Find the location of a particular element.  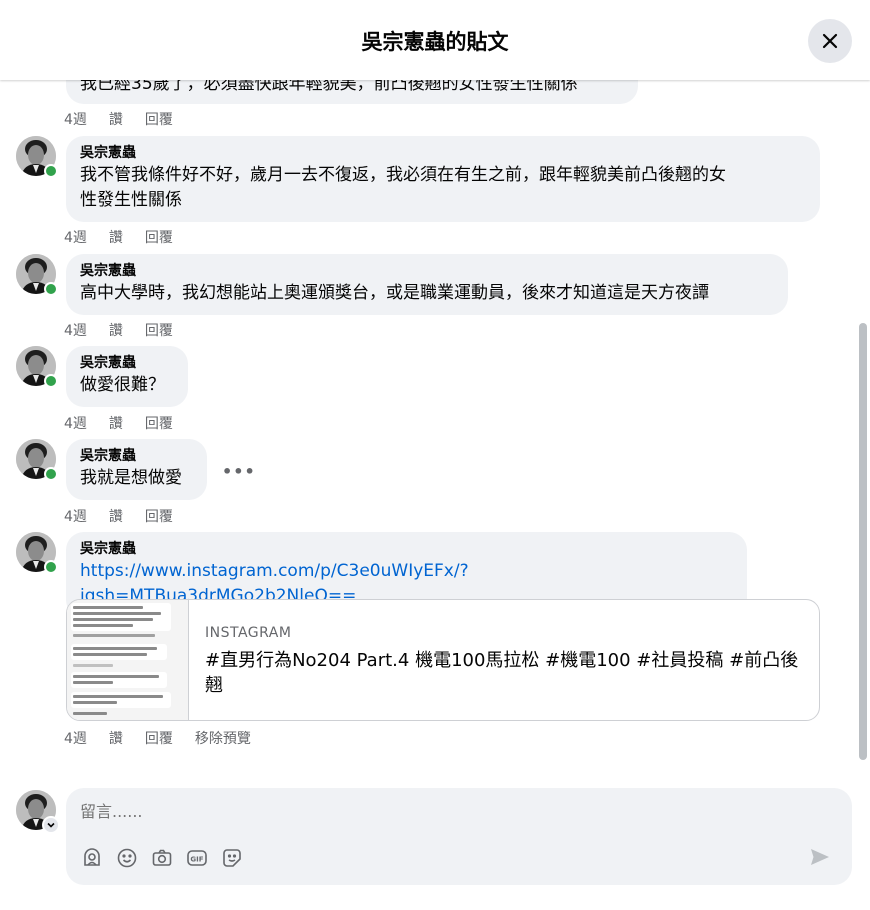

avatar-sticker-icon is located at coordinates (92, 858).